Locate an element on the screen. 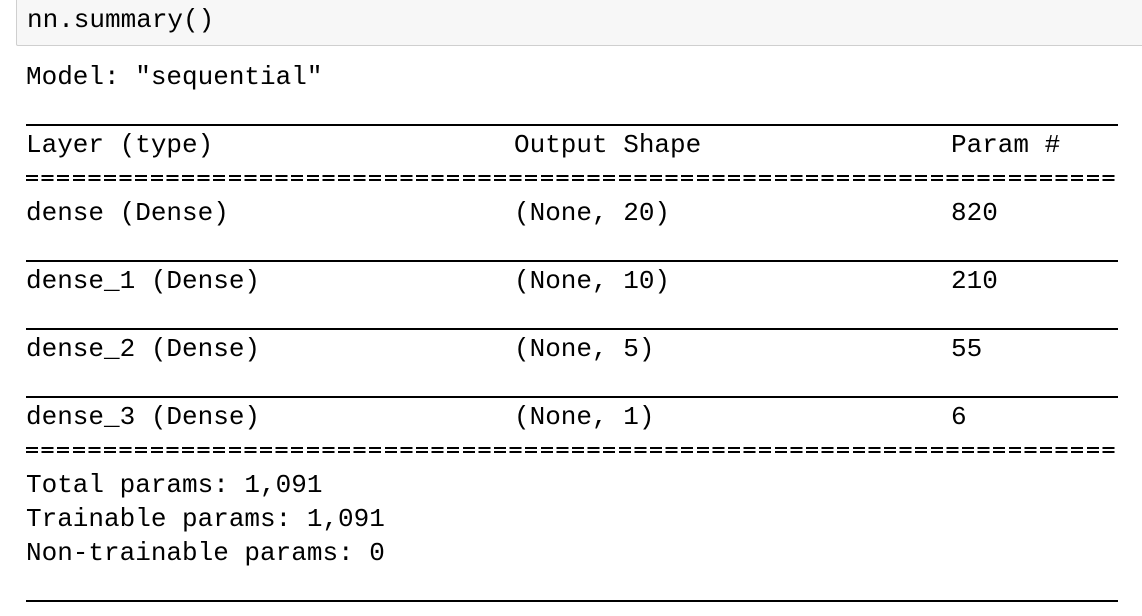  param-count: 55 is located at coordinates (967, 349).